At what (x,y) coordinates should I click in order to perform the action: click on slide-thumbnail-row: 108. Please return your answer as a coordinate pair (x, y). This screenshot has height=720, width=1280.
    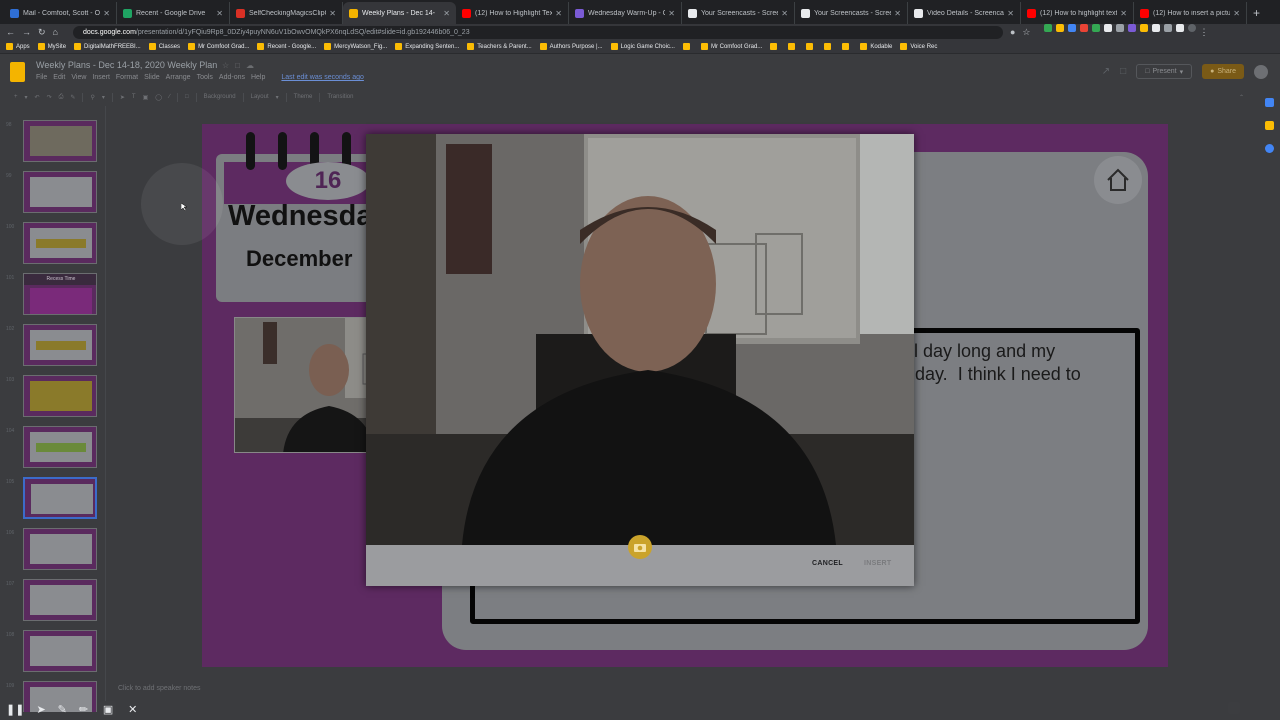
    Looking at the image, I should click on (52, 652).